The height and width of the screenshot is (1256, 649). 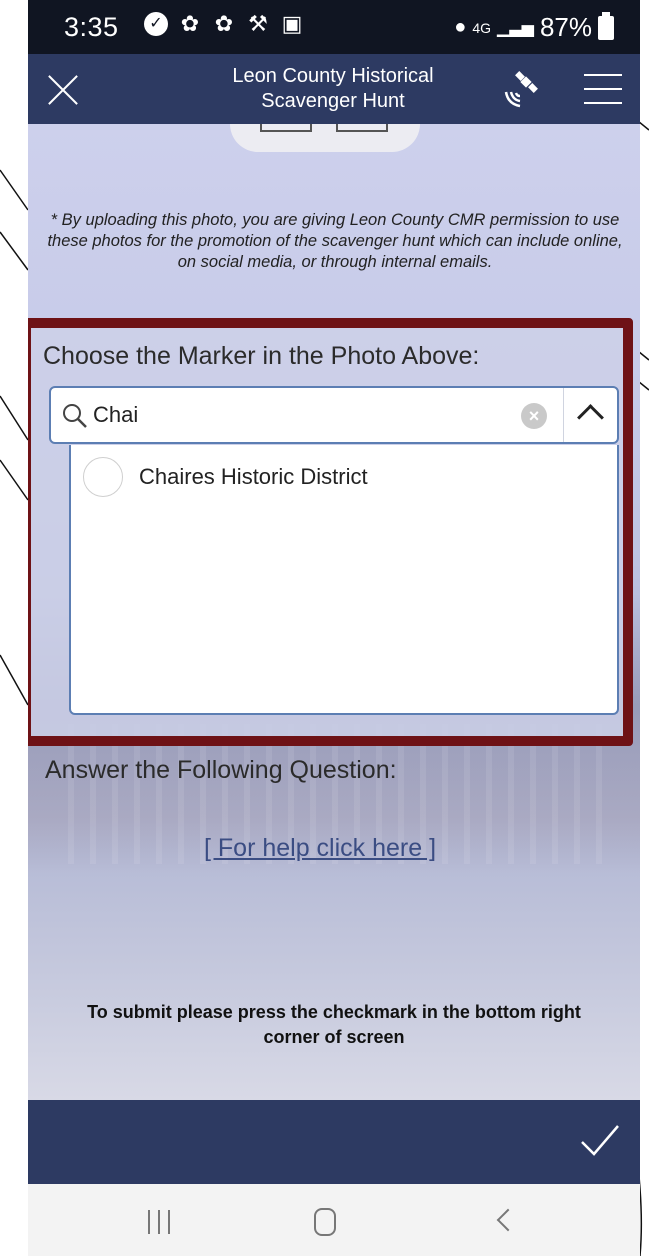 I want to click on satellite-gps-icon, so click(x=522, y=90).